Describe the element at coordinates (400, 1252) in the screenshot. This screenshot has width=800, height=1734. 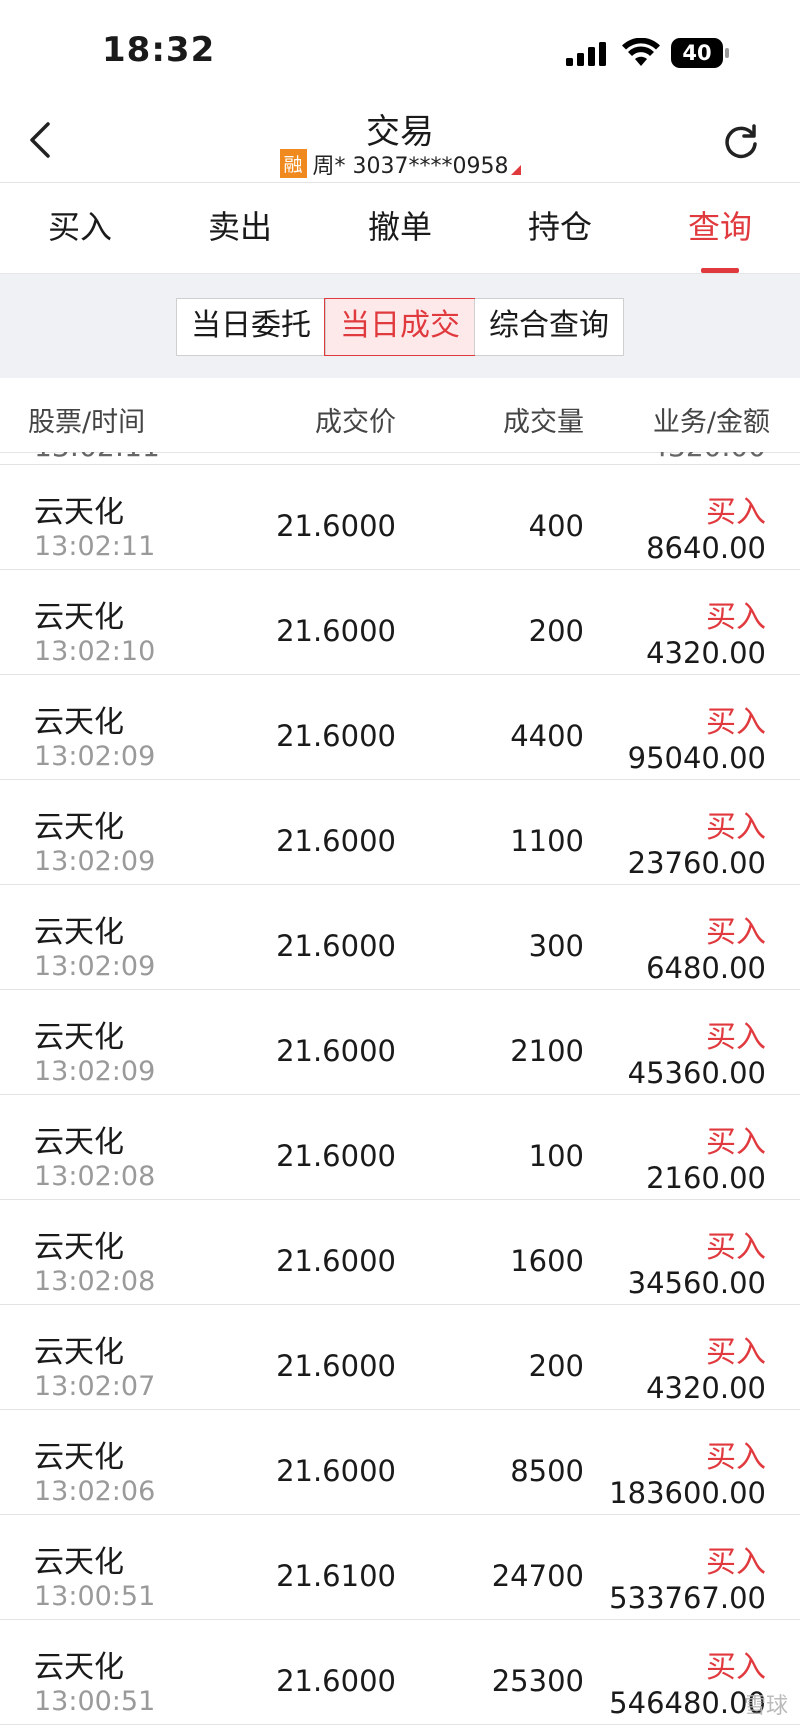
I see `table-row: 云天化 13:02:08 21.6000 1600 买入 34560.00` at that location.